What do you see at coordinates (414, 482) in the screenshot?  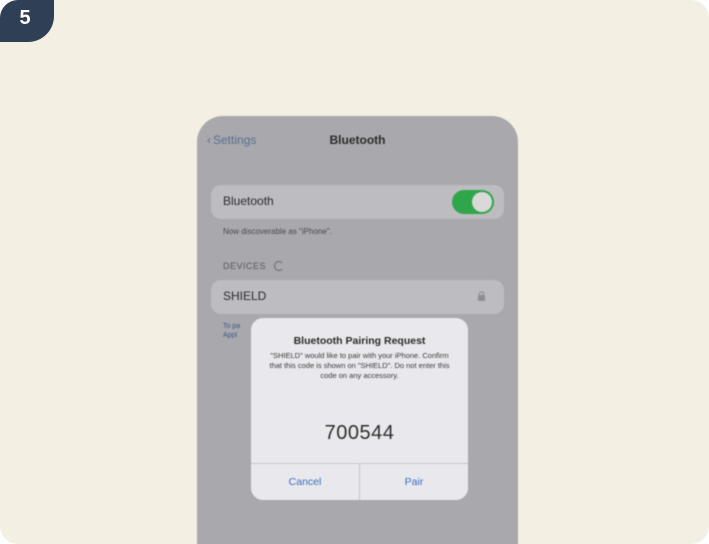 I see `pair-button: Pair` at bounding box center [414, 482].